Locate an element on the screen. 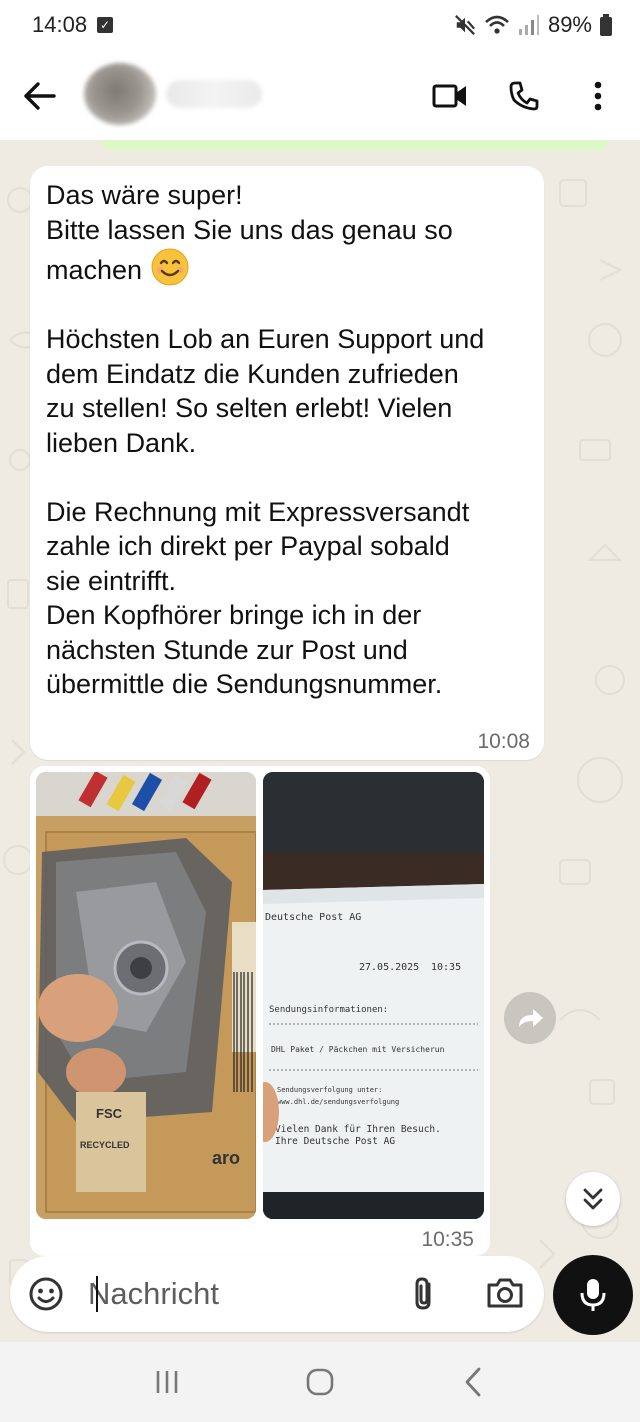 This screenshot has height=1422, width=640. recents-button is located at coordinates (167, 1382).